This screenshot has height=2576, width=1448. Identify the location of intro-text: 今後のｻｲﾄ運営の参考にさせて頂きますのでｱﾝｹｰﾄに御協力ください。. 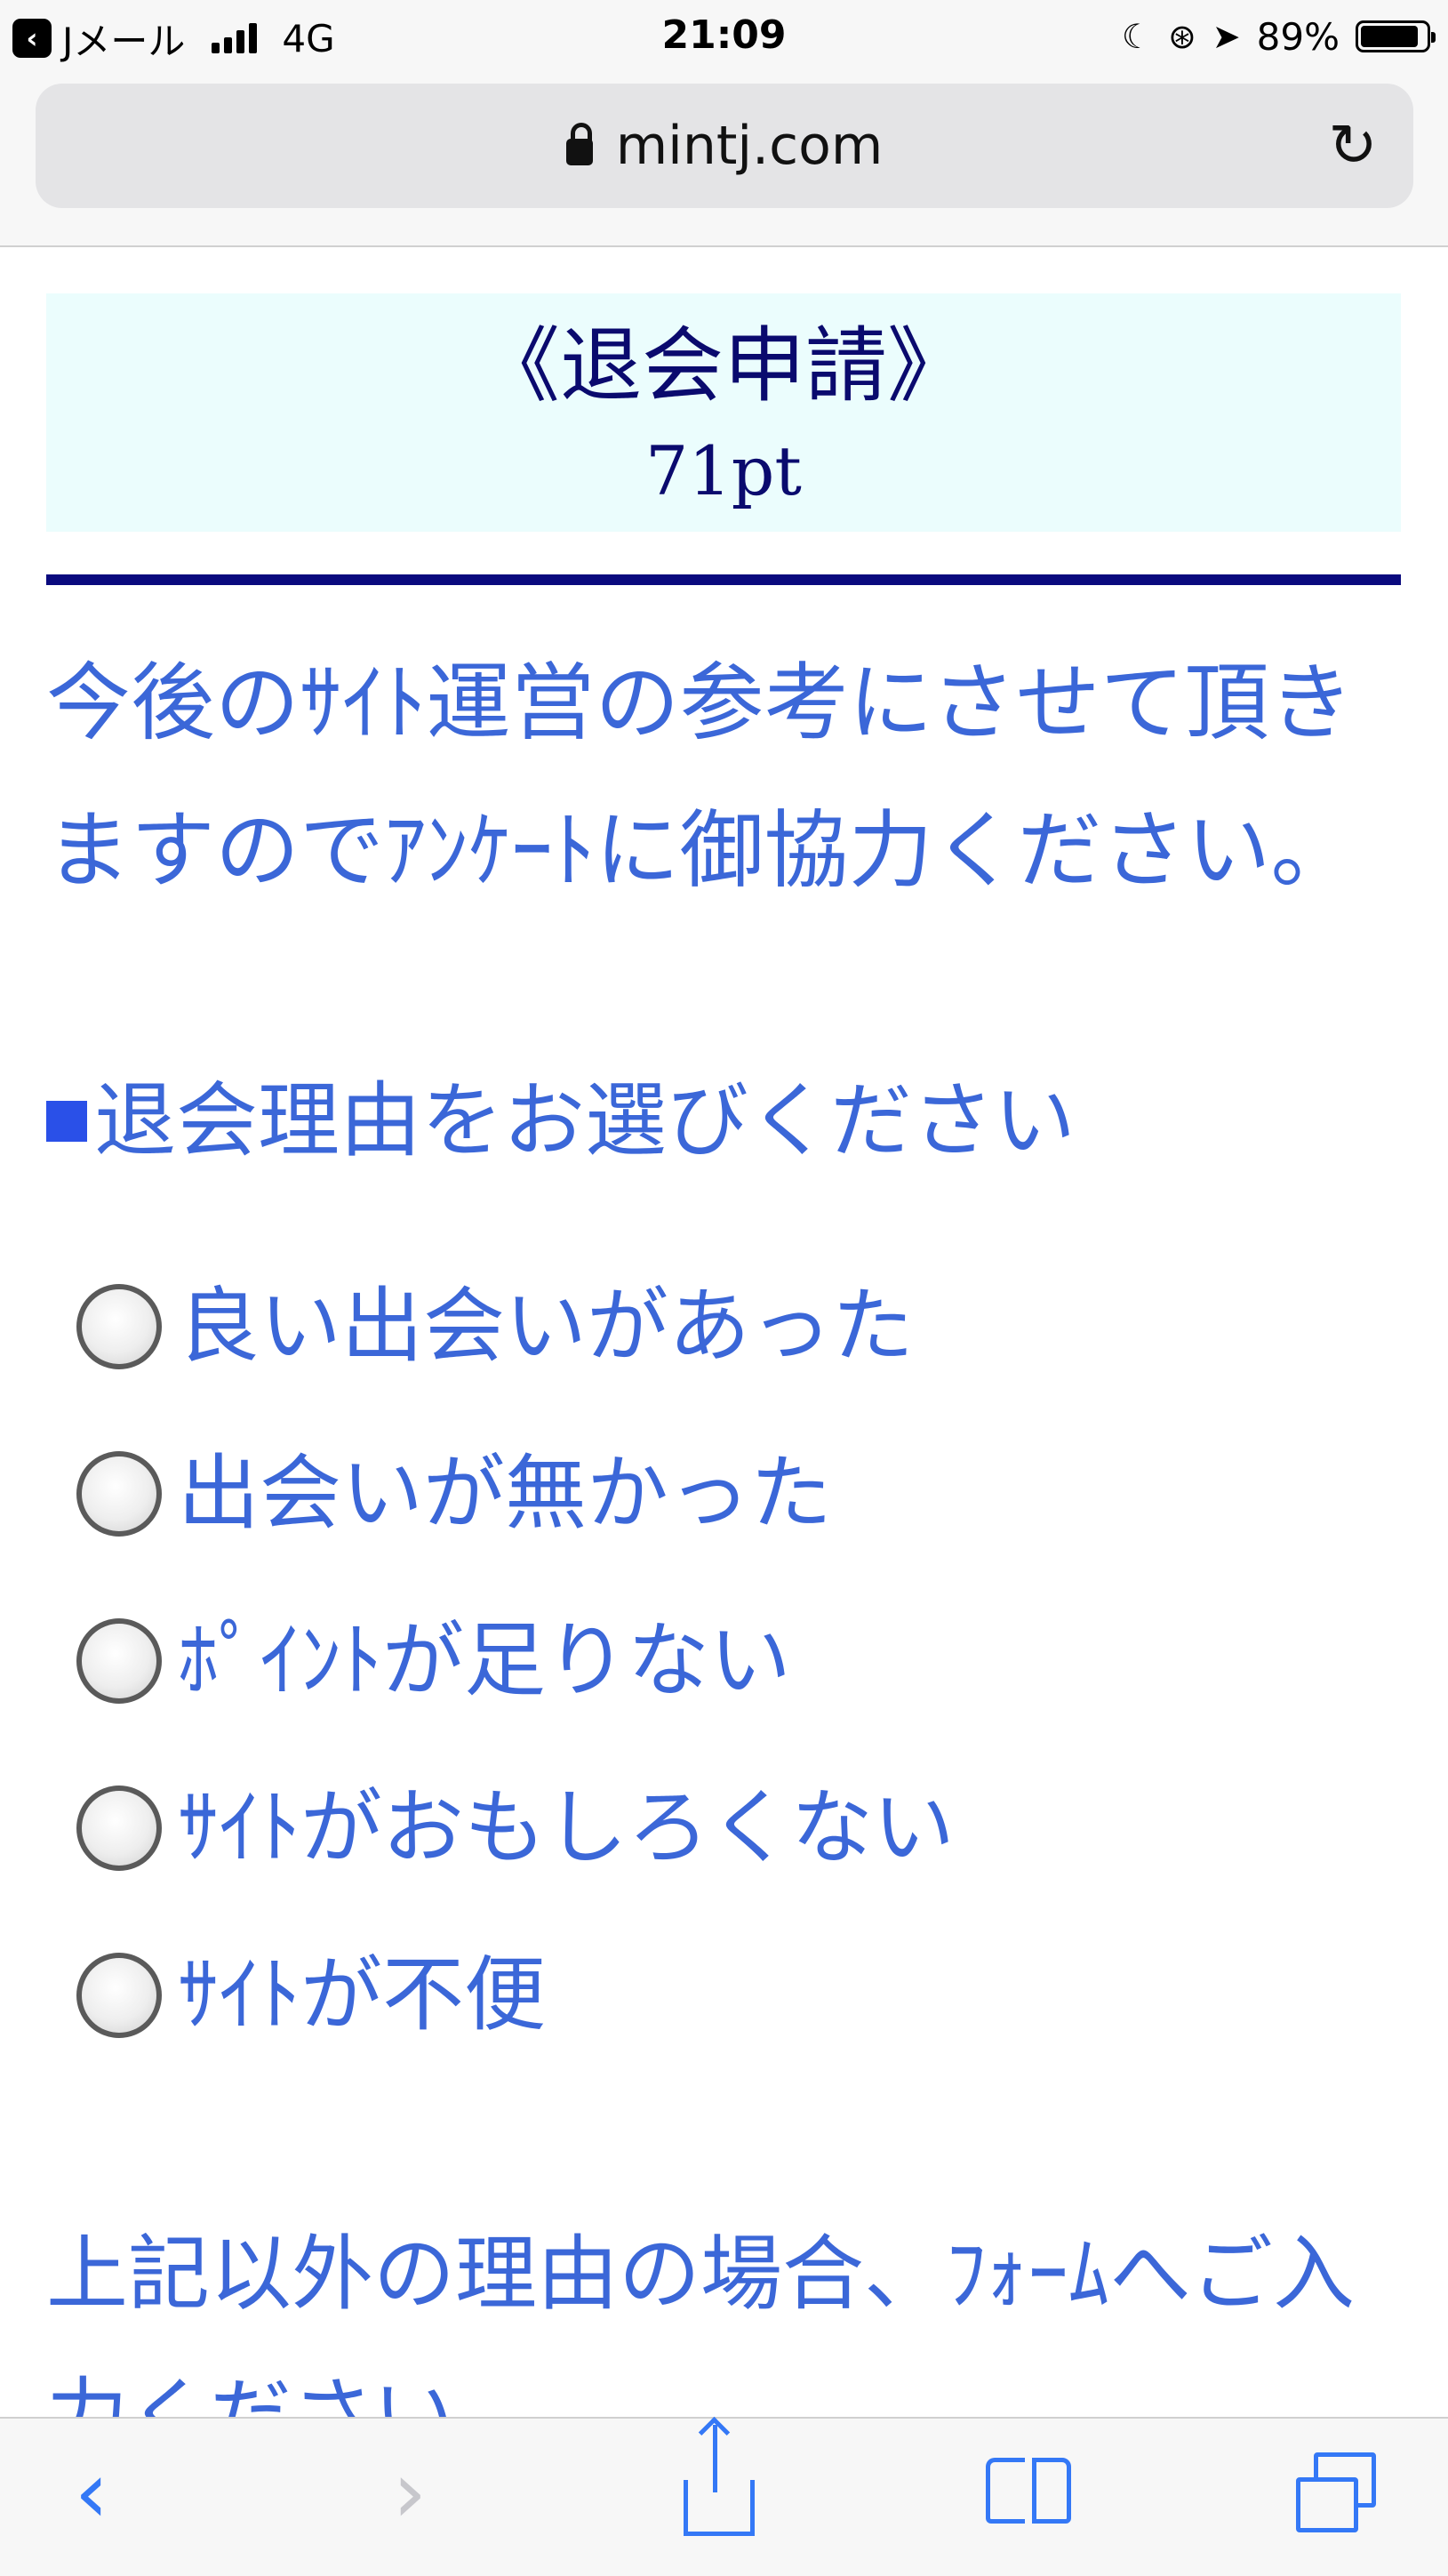
(701, 777).